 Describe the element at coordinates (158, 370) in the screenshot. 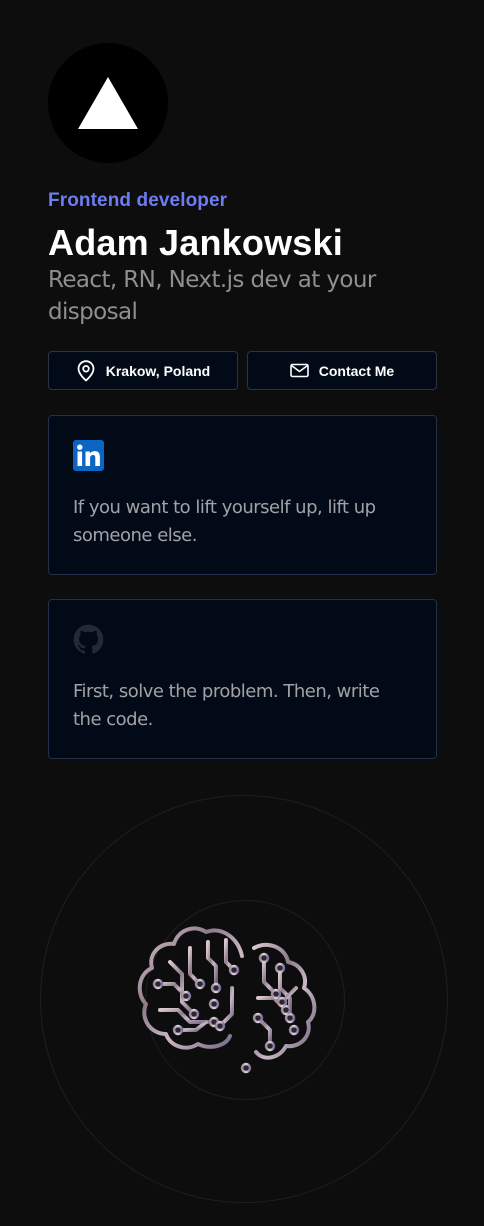

I see `location-label: Krakow, Poland` at that location.